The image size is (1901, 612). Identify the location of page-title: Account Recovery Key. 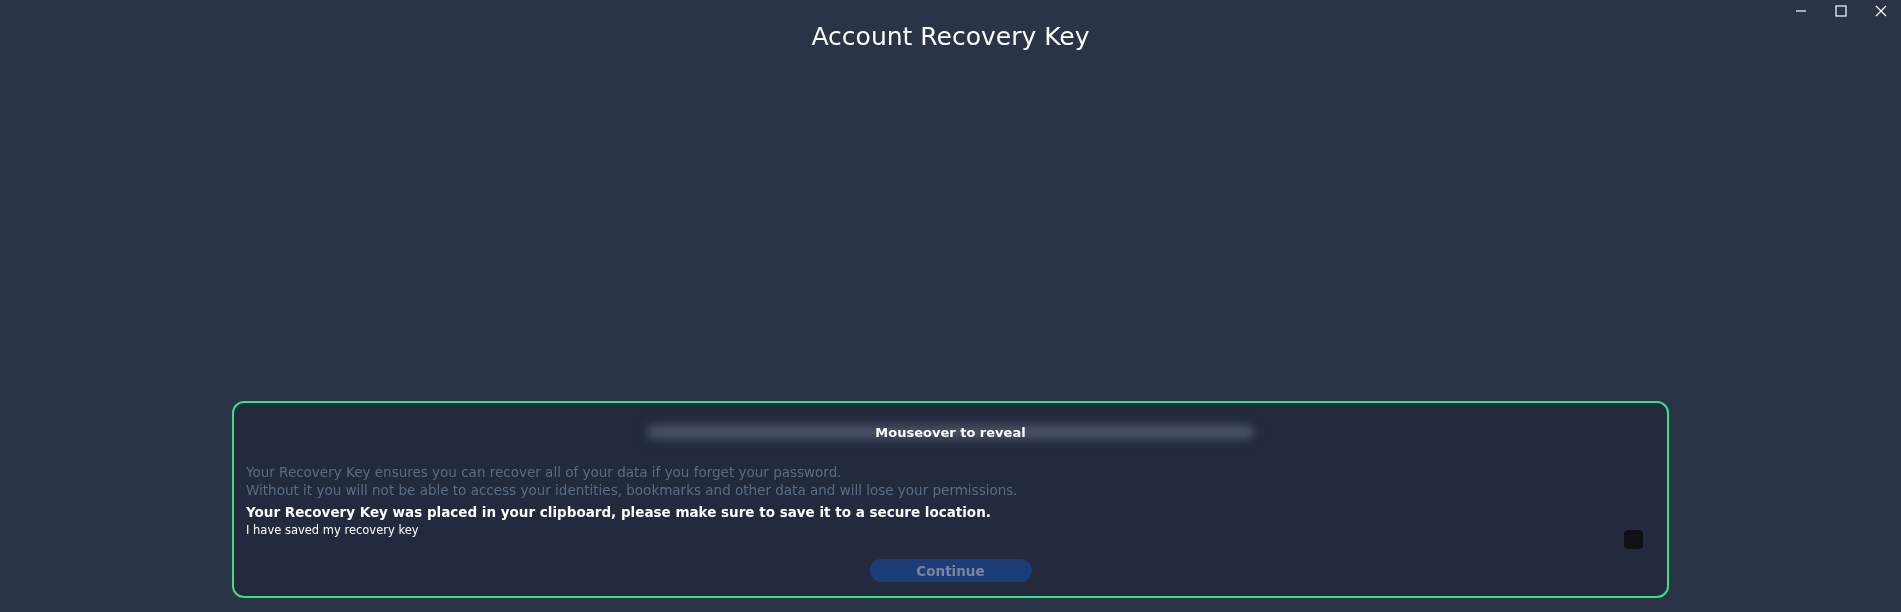
(950, 37).